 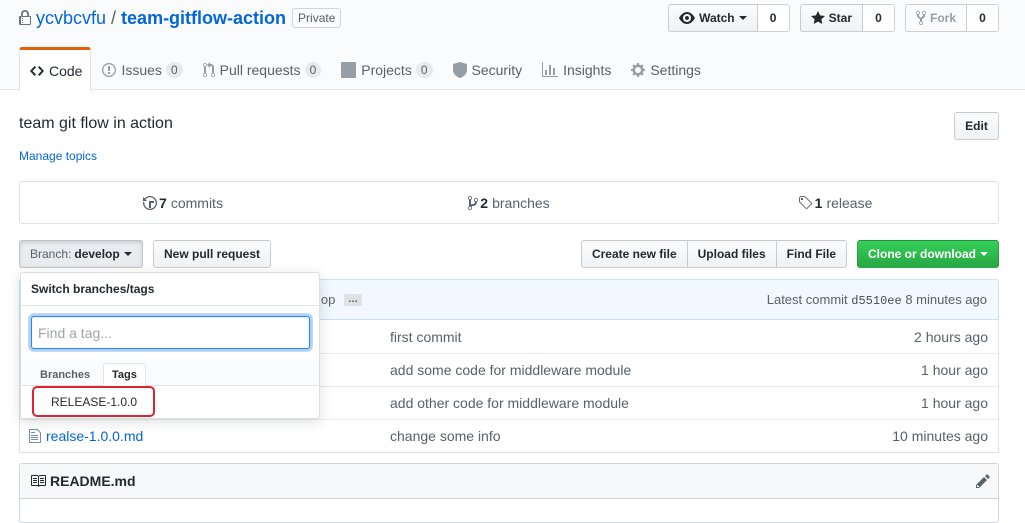 I want to click on star-icon, so click(x=817, y=17).